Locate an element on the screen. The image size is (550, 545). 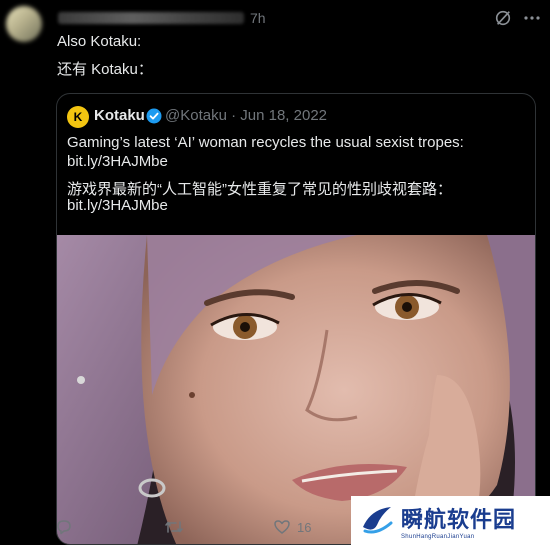
watermark: 瞬航软件园 ShunHangRuanJianYuan is located at coordinates (450, 520).